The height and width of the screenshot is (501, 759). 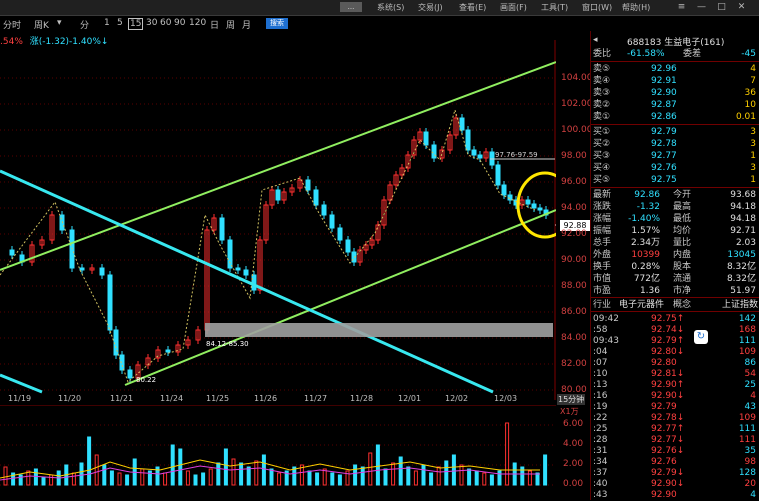 What do you see at coordinates (682, 207) in the screenshot?
I see `stat-label-2: 最高` at bounding box center [682, 207].